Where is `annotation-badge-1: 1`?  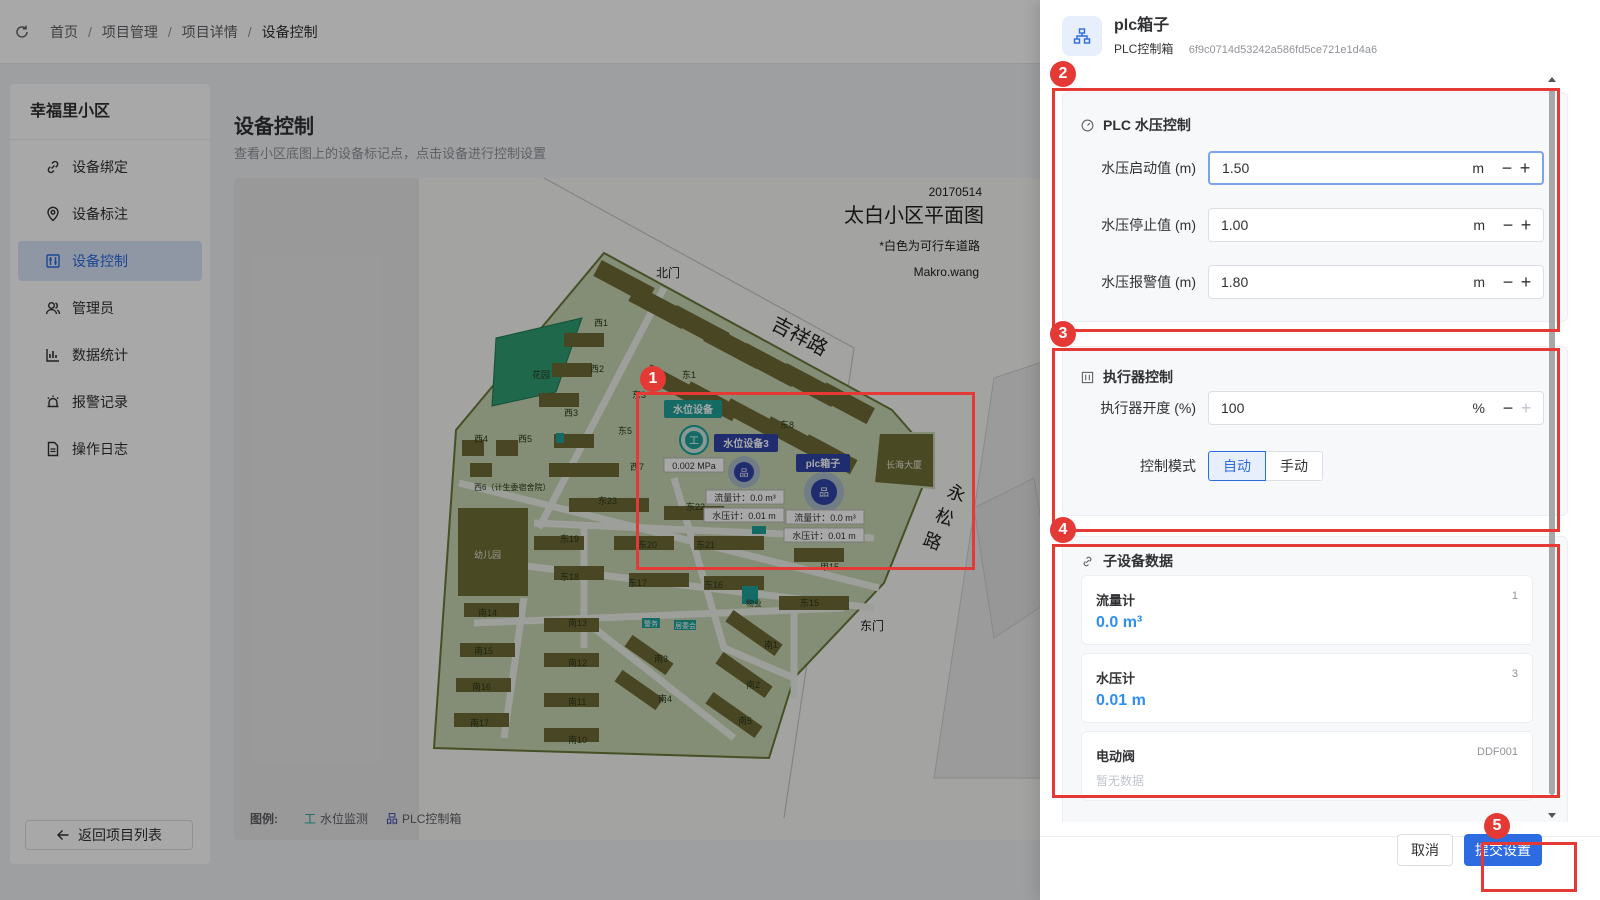 annotation-badge-1: 1 is located at coordinates (653, 379).